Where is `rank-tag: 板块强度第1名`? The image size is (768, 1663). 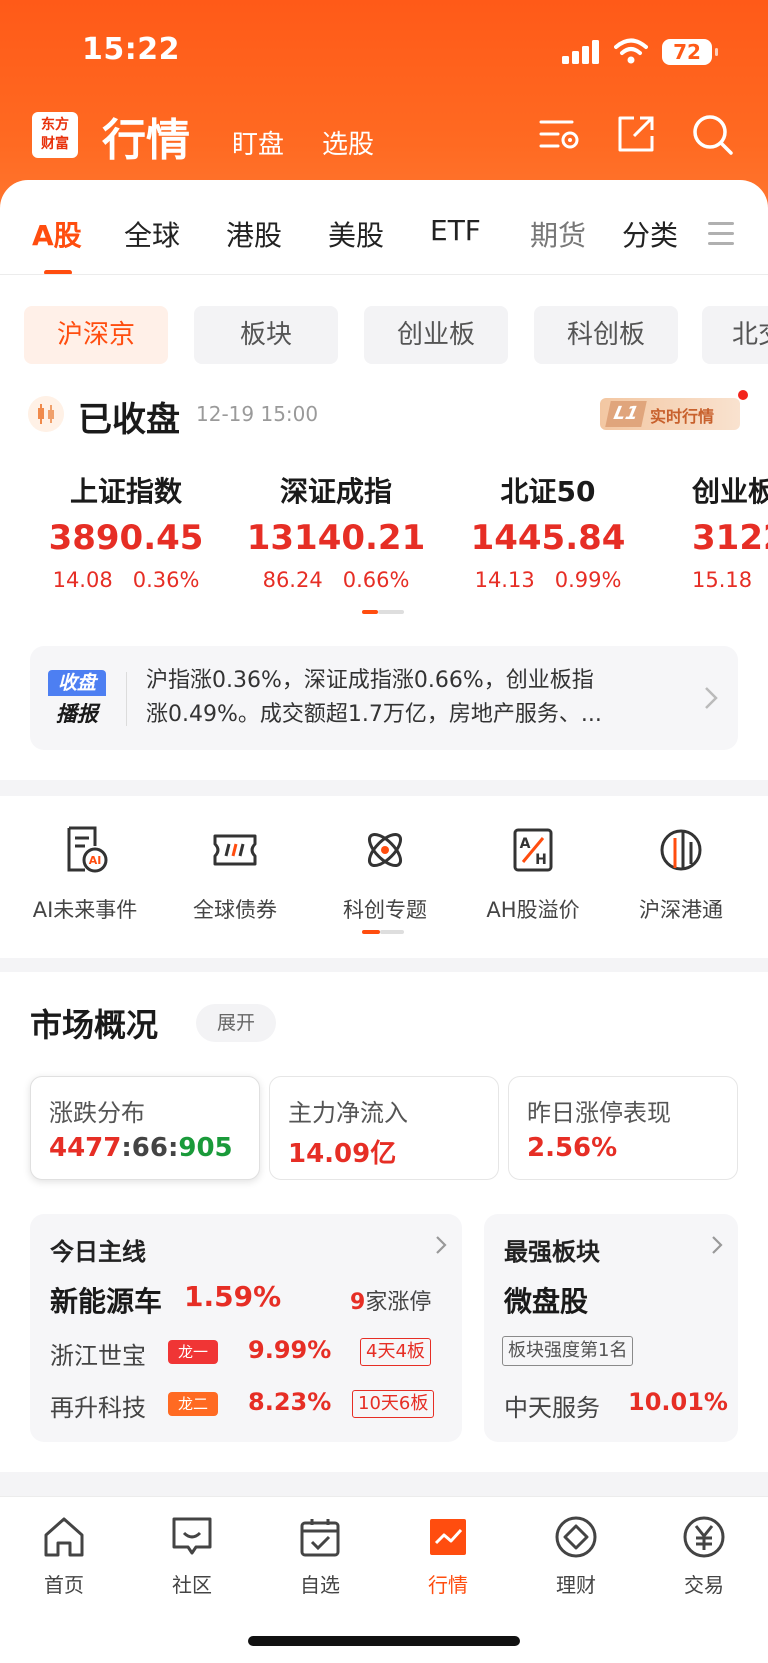
rank-tag: 板块强度第1名 is located at coordinates (568, 1351).